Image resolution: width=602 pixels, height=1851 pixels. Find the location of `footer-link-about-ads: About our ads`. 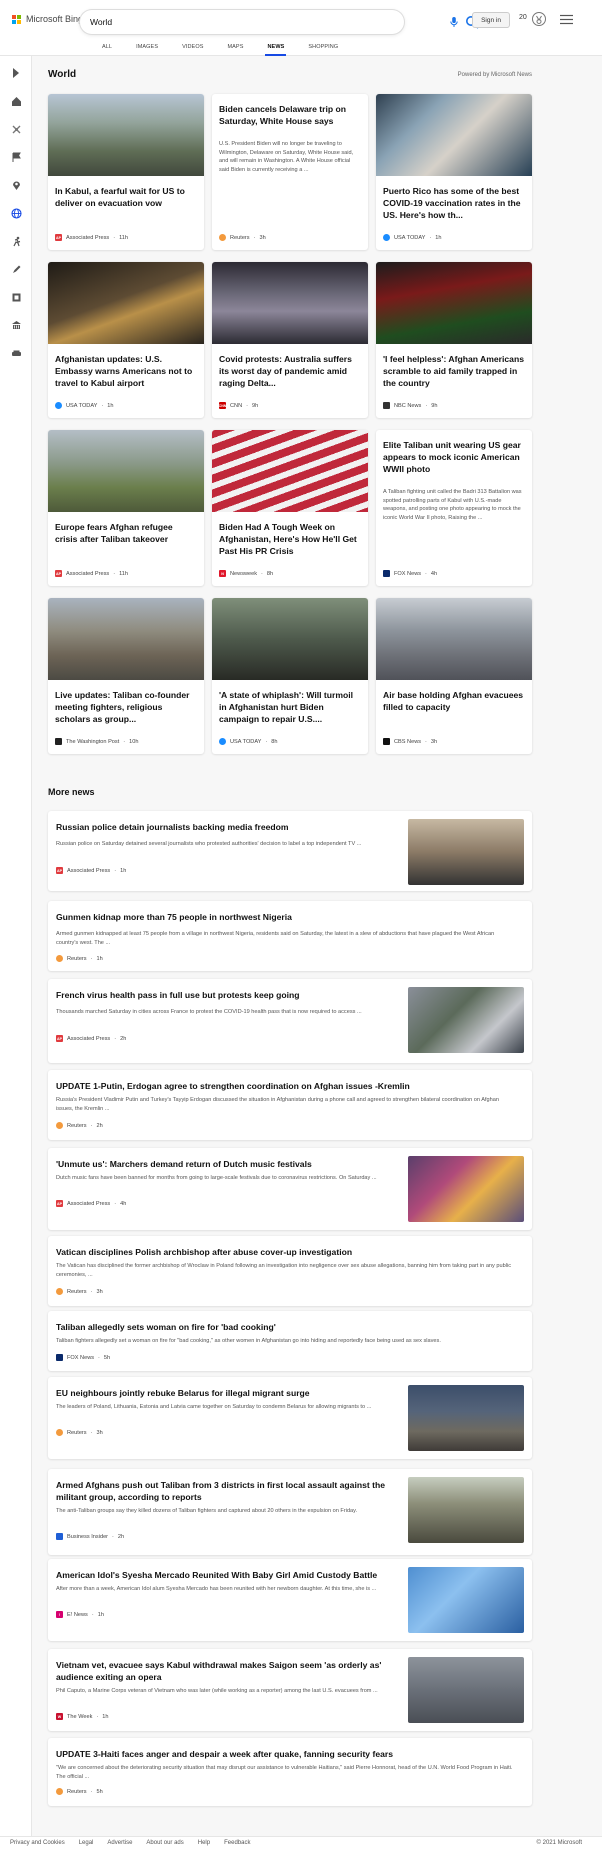

footer-link-about-ads: About our ads is located at coordinates (164, 1843).